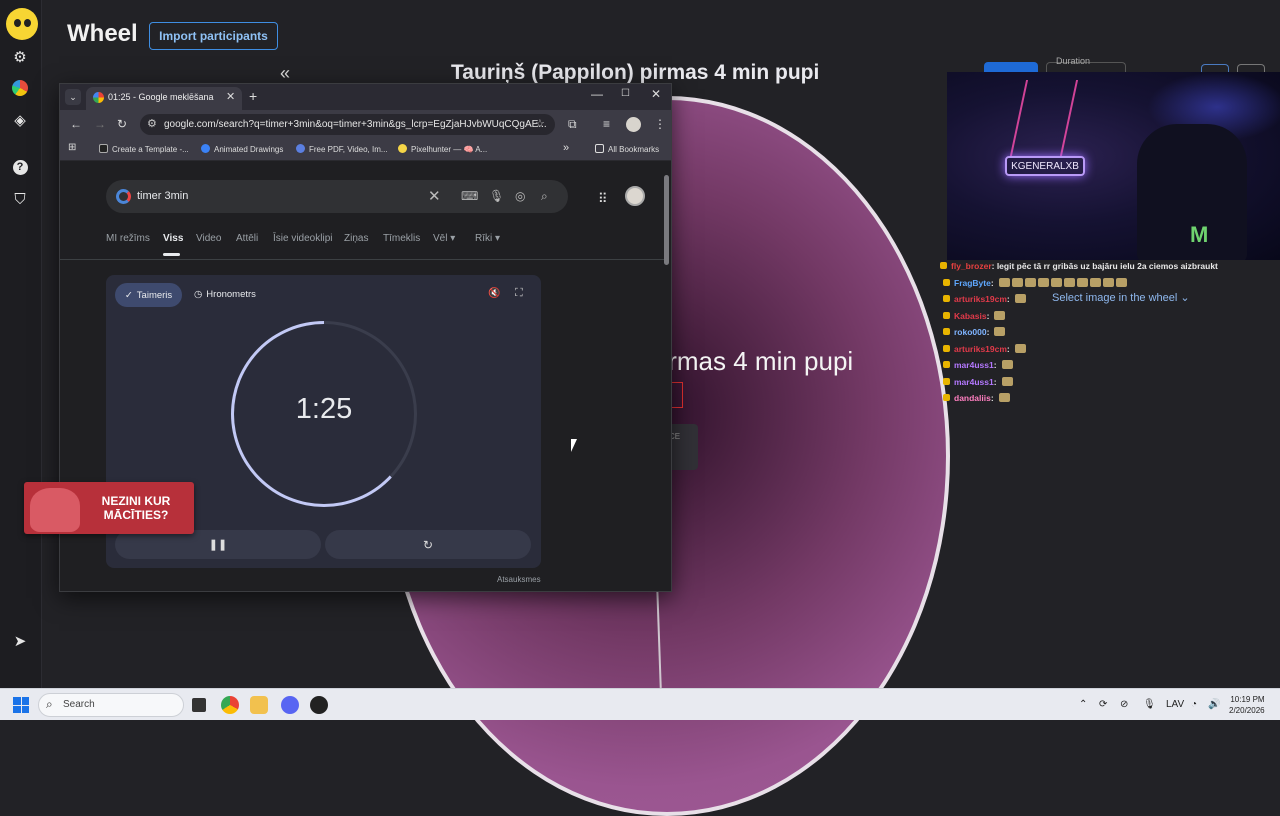 Image resolution: width=1280 pixels, height=816 pixels. I want to click on chat-username: roko000, so click(970, 332).